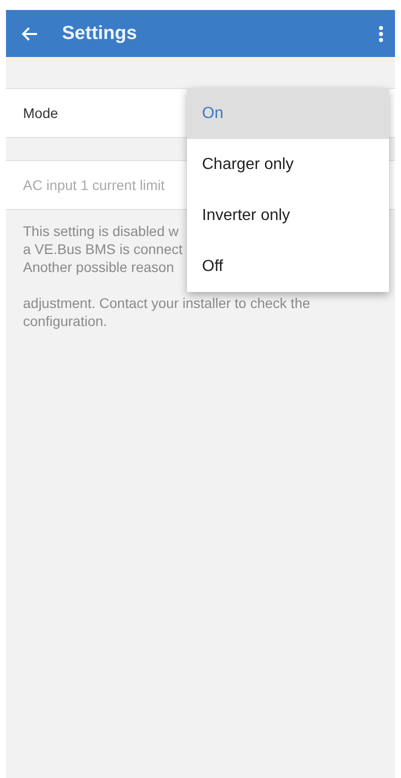 The width and height of the screenshot is (401, 778). What do you see at coordinates (100, 33) in the screenshot?
I see `screen-title: Settings` at bounding box center [100, 33].